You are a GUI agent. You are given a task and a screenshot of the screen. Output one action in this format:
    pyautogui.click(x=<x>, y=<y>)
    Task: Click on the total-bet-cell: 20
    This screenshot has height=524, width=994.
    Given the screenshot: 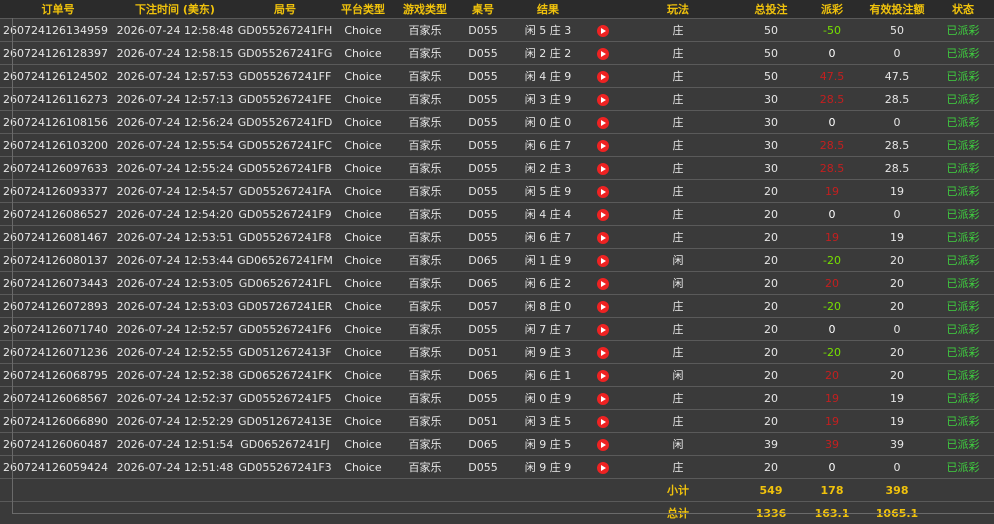 What is the action you would take?
    pyautogui.click(x=771, y=375)
    